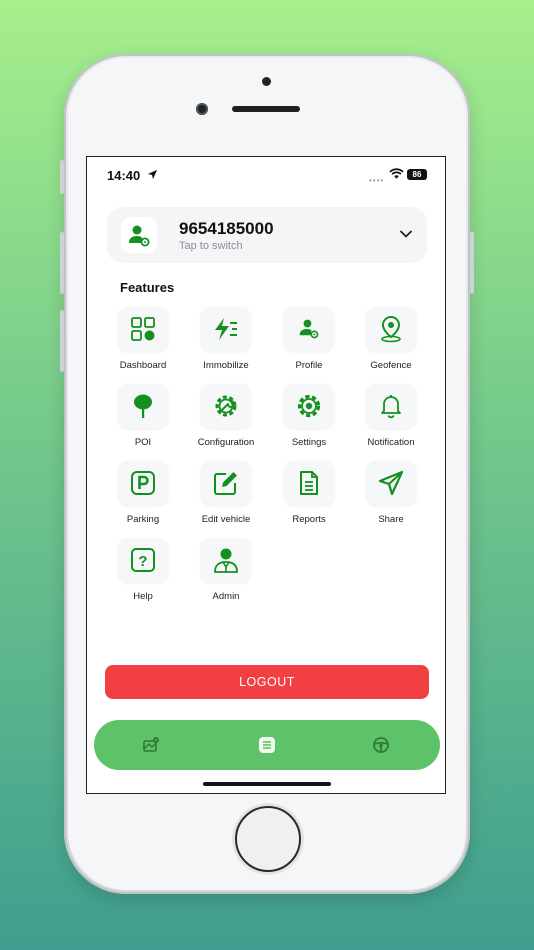  What do you see at coordinates (226, 442) in the screenshot?
I see `feature-label: Configuration` at bounding box center [226, 442].